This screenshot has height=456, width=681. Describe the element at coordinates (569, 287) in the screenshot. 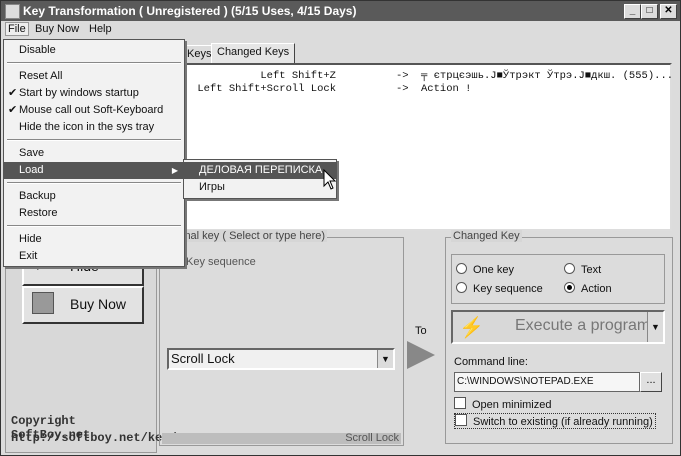

I see `radio-selected-icon` at that location.